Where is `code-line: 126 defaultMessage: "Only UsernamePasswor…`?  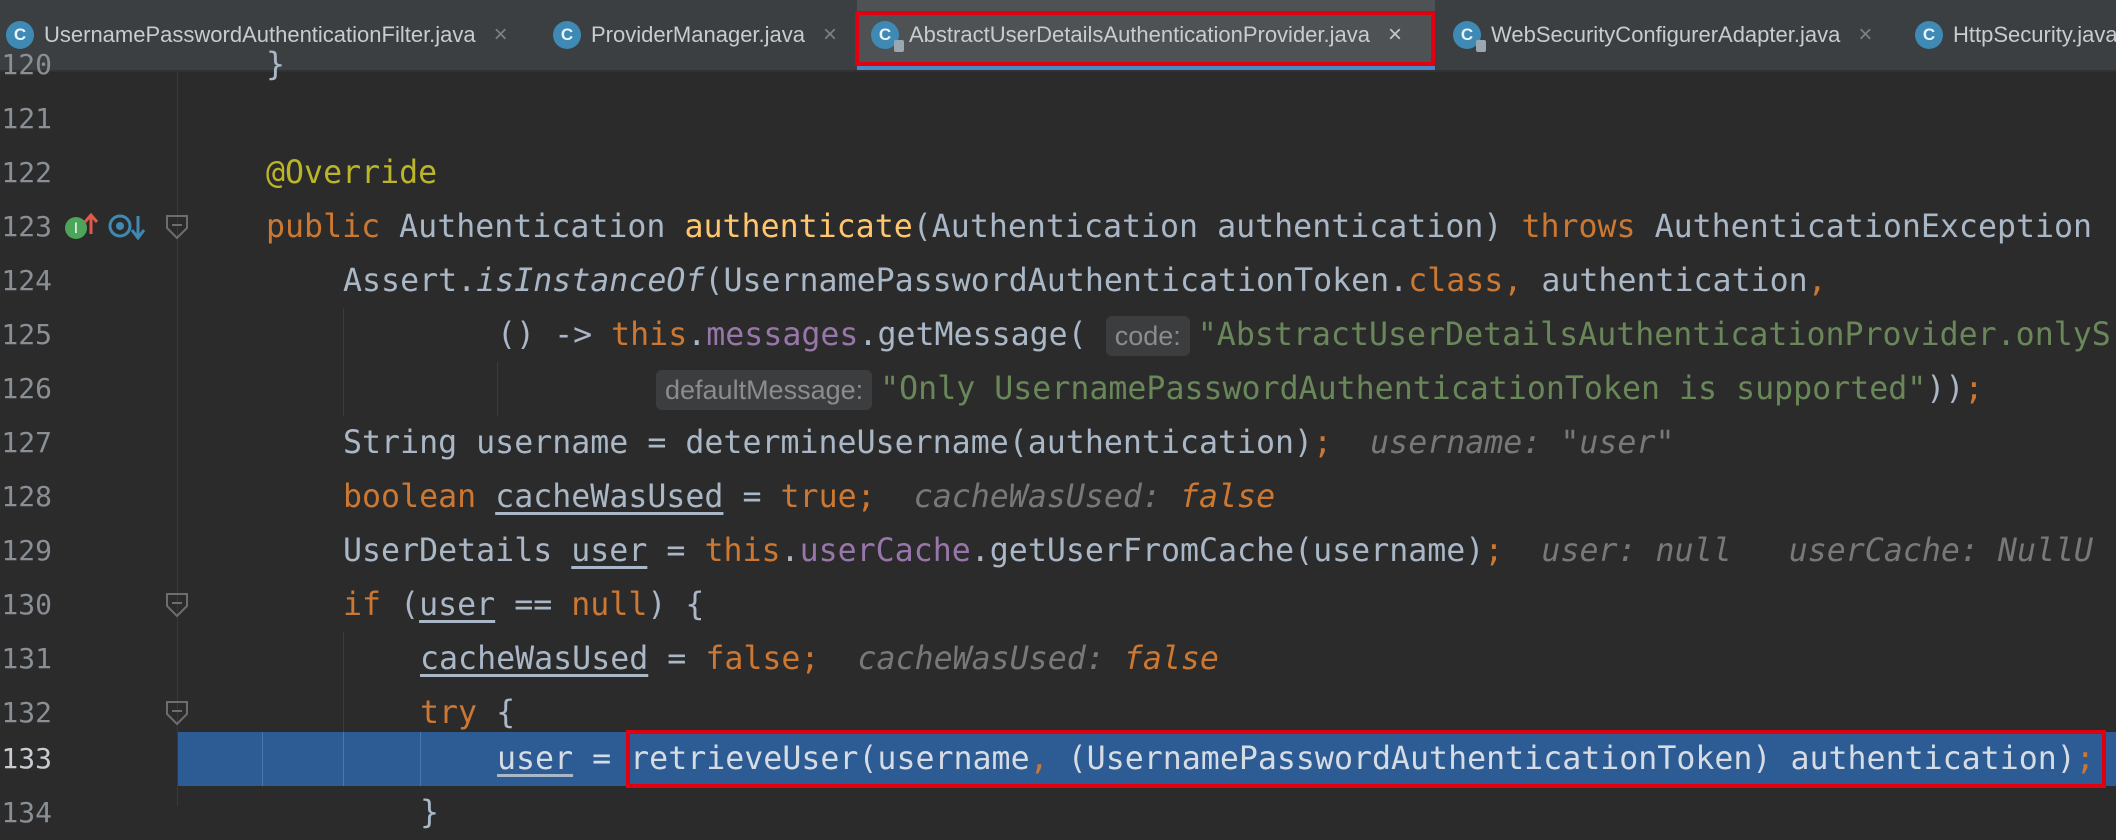
code-line: 126 defaultMessage: "Only UsernamePasswor… is located at coordinates (1058, 389).